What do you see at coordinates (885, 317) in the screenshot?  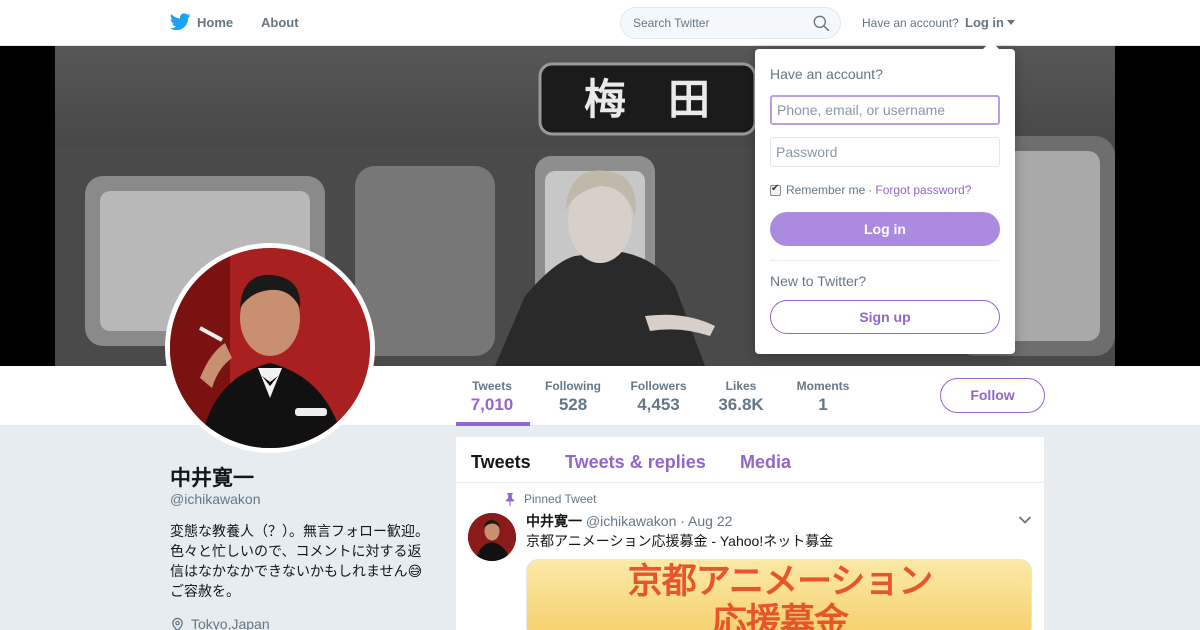 I see `signup-button: Sign up` at bounding box center [885, 317].